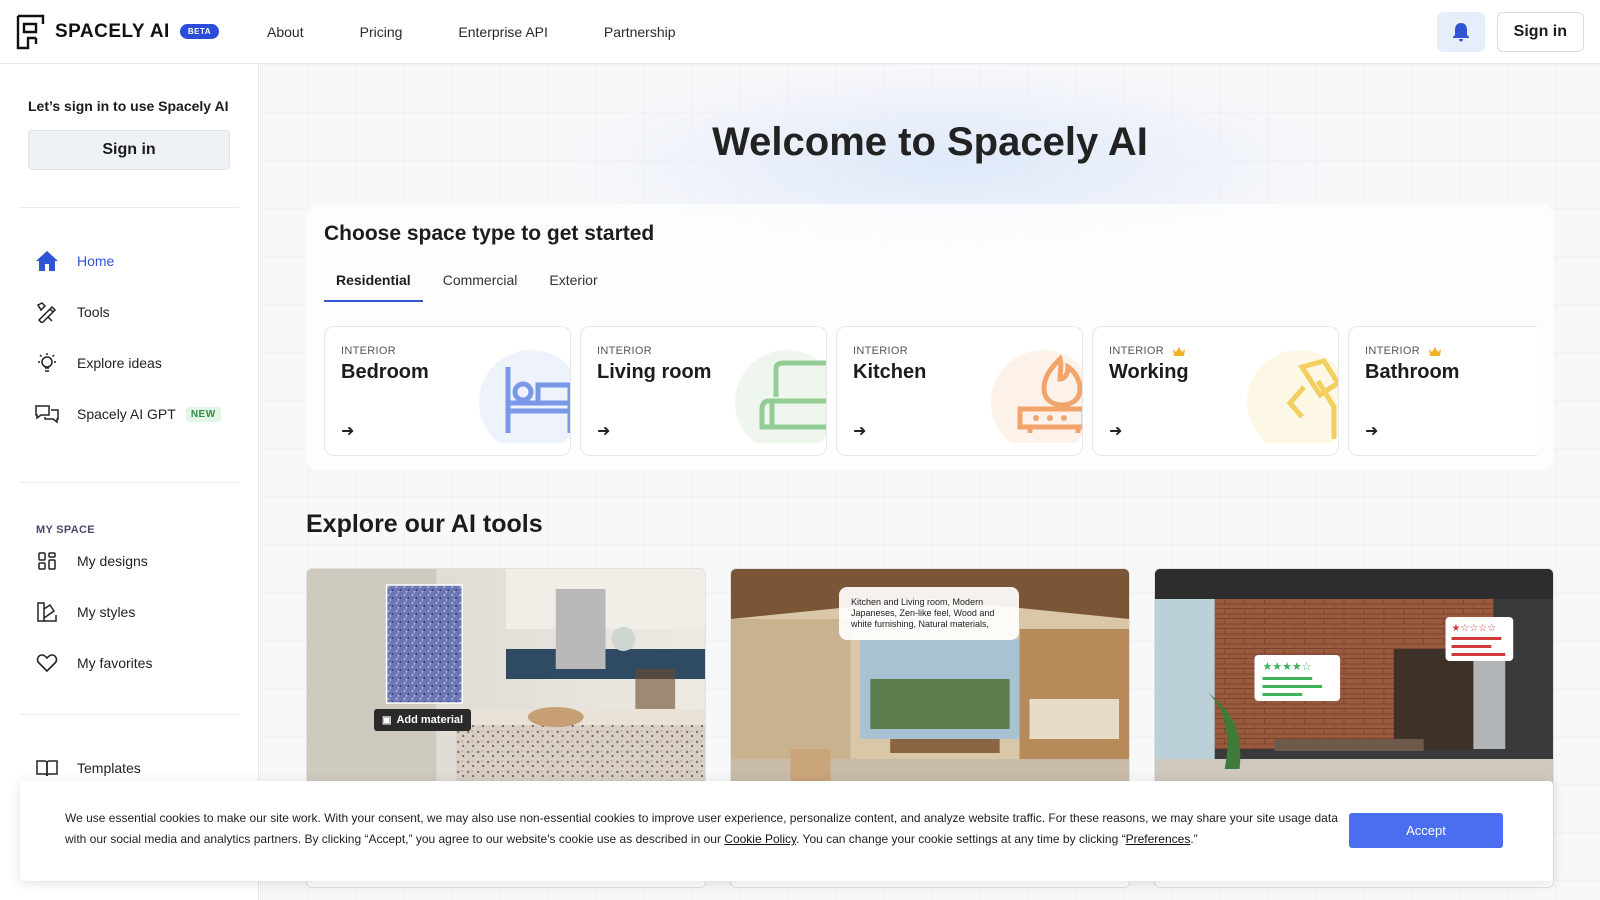  I want to click on tools-heading: Explore our AI tools, so click(424, 524).